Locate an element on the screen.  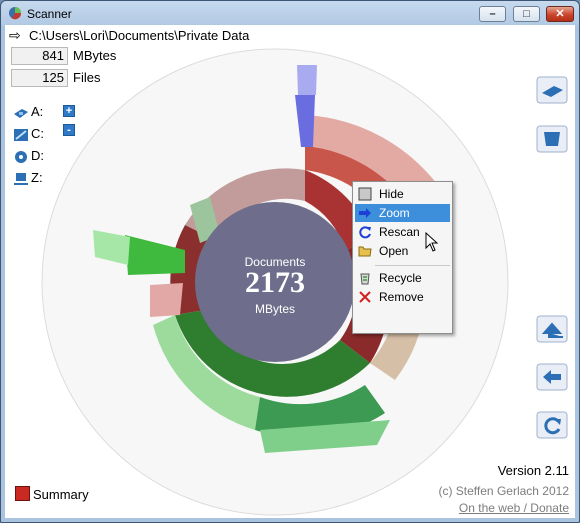
window-title: Scanner is located at coordinates (49, 14).